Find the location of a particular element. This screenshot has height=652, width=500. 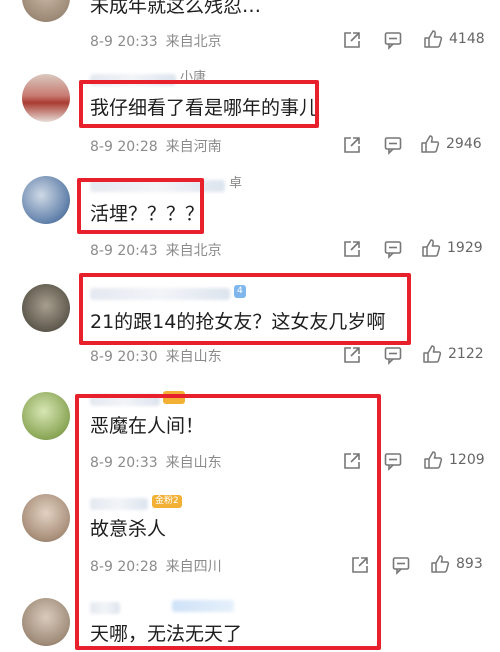

comment-meta: 8-9 20:33 来自北京 is located at coordinates (156, 41).